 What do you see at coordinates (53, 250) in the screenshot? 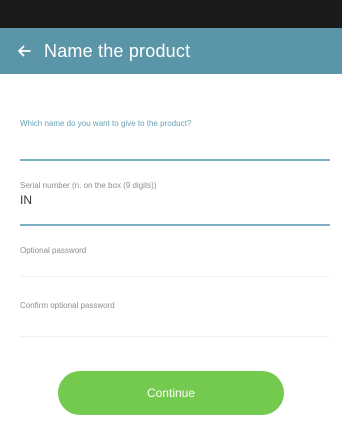
I see `password-label: Optional password` at bounding box center [53, 250].